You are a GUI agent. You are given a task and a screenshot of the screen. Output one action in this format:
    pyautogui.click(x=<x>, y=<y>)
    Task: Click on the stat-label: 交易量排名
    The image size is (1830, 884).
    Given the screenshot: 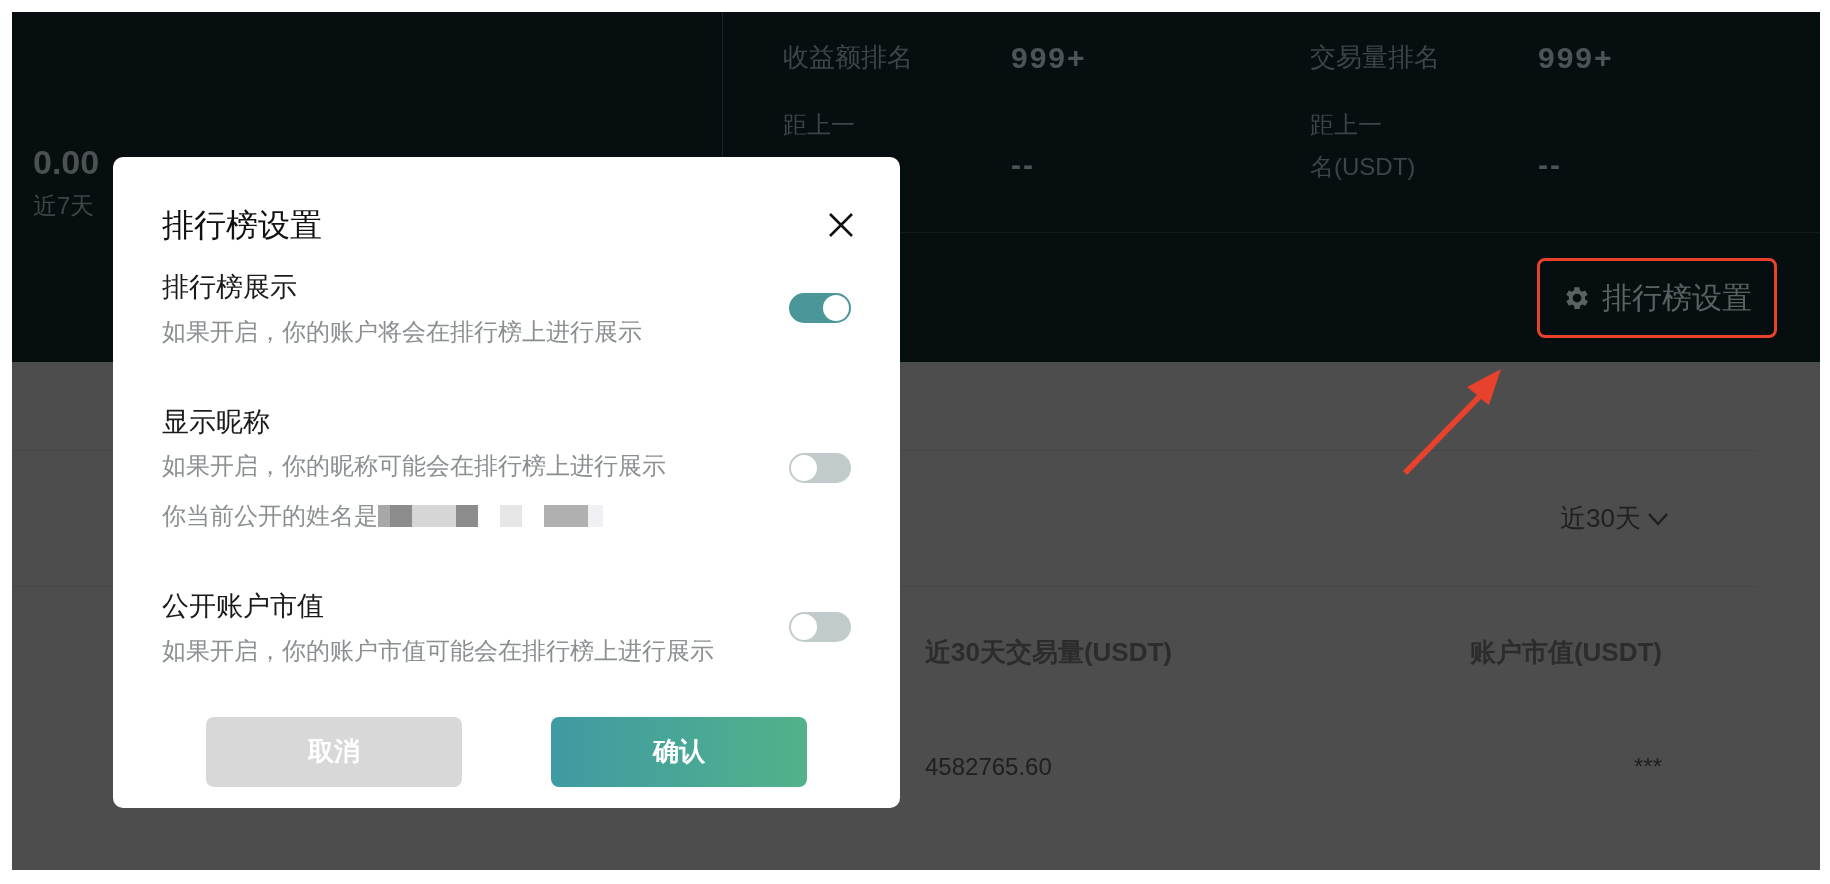 What is the action you would take?
    pyautogui.click(x=1375, y=57)
    